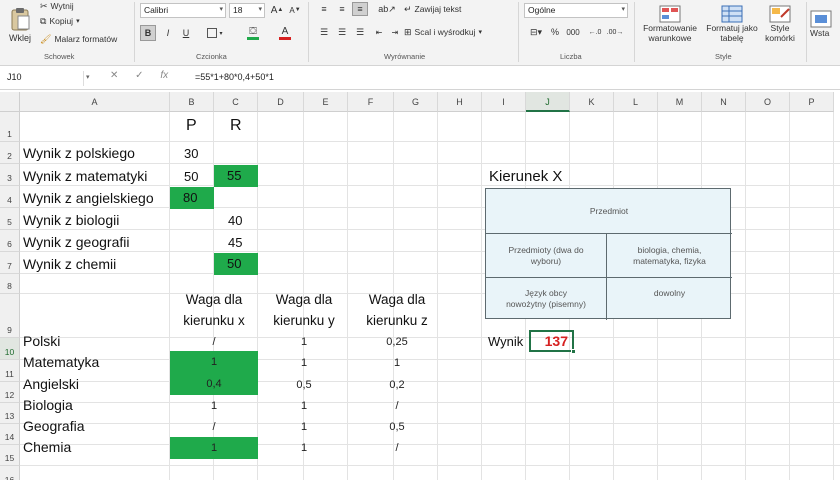 The image size is (840, 480). I want to click on merge-center-button: ⊞ Scal i wyśrodkuj ▾, so click(443, 32).